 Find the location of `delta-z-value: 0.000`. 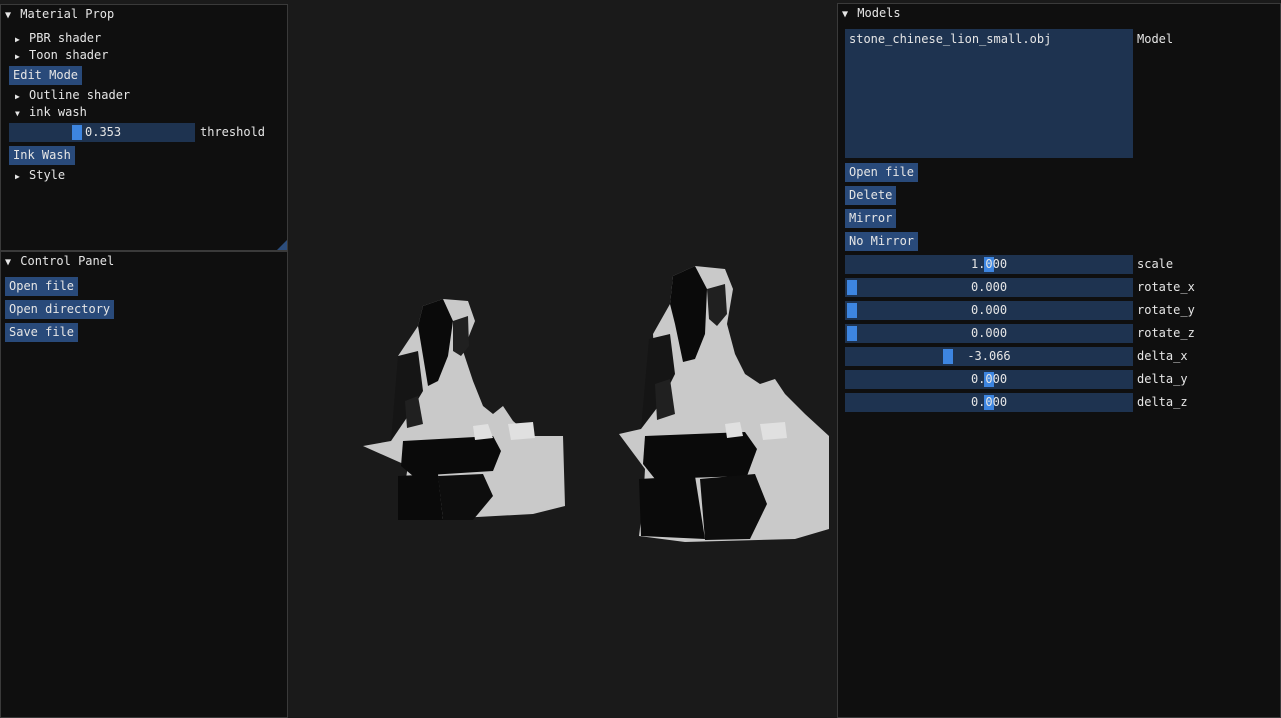

delta-z-value: 0.000 is located at coordinates (989, 402).